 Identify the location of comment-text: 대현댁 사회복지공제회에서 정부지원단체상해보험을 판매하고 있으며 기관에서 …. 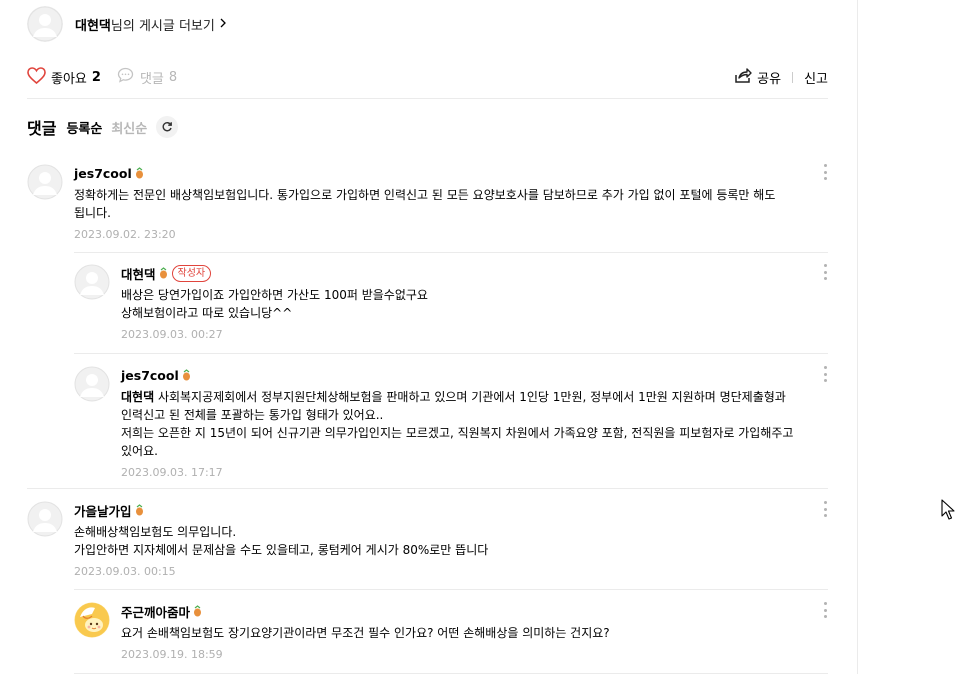
(462, 424).